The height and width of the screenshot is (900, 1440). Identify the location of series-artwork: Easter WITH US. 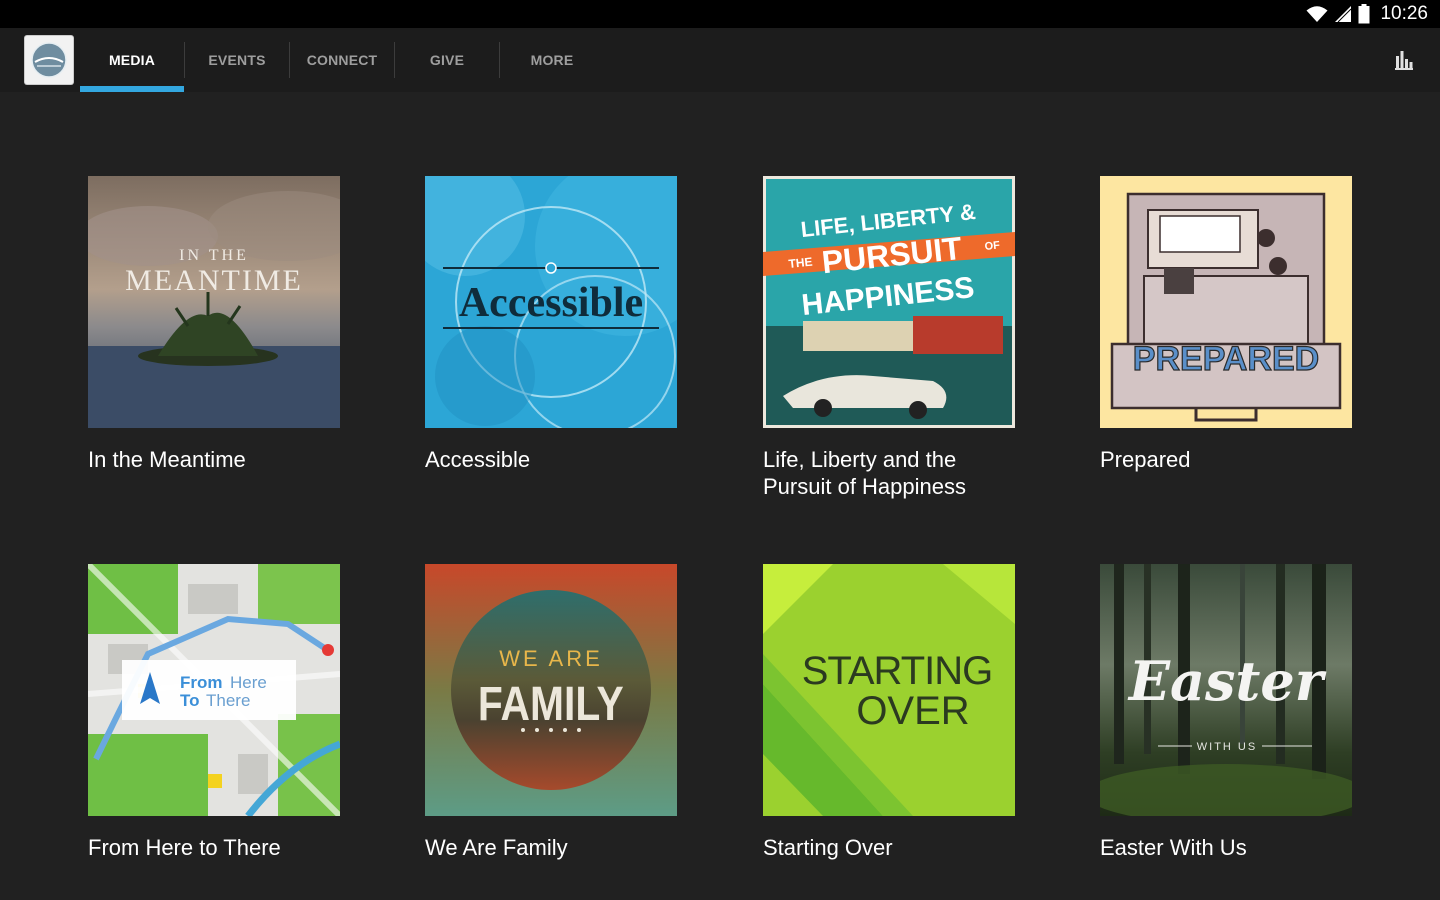
(1226, 690).